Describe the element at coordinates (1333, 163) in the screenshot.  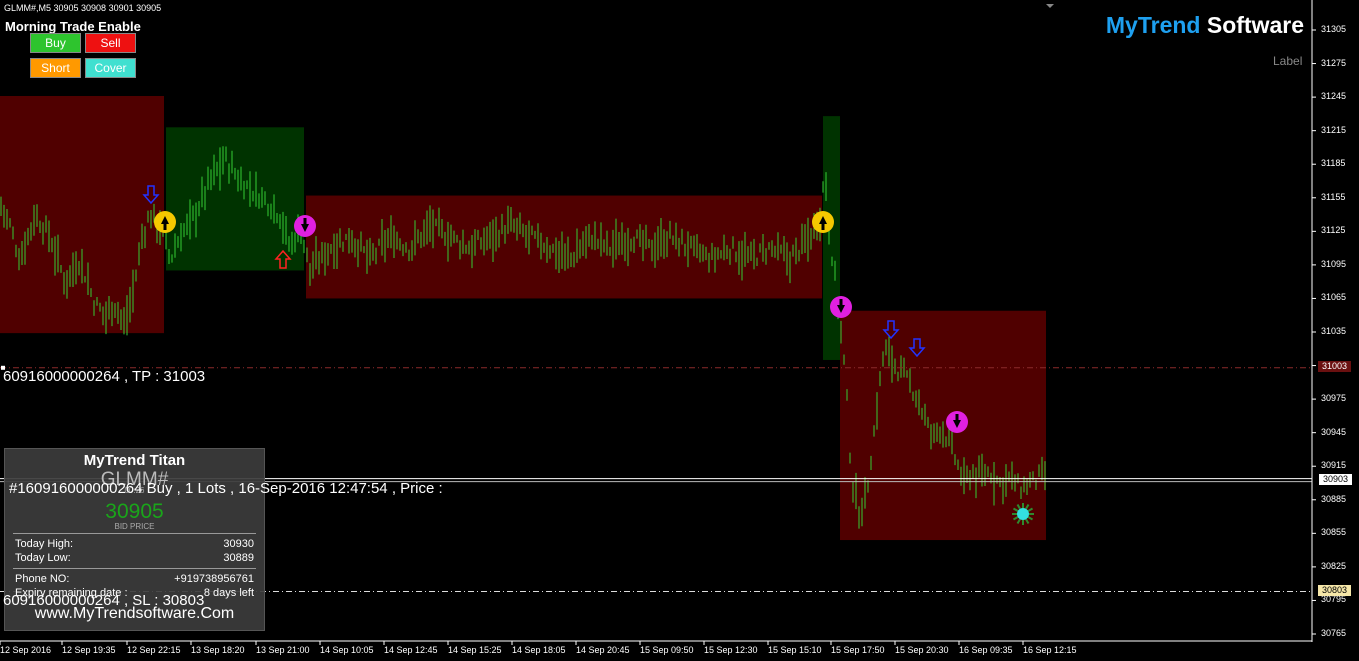
I see `y-tick-label: 31185` at that location.